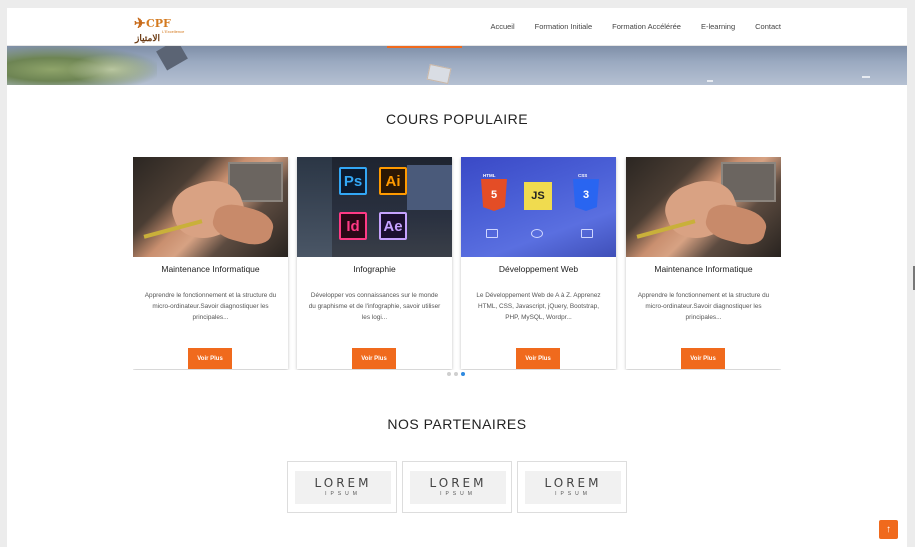 This screenshot has width=915, height=547. I want to click on web-technologies-image: HTML 5 JS CSS 3, so click(538, 207).